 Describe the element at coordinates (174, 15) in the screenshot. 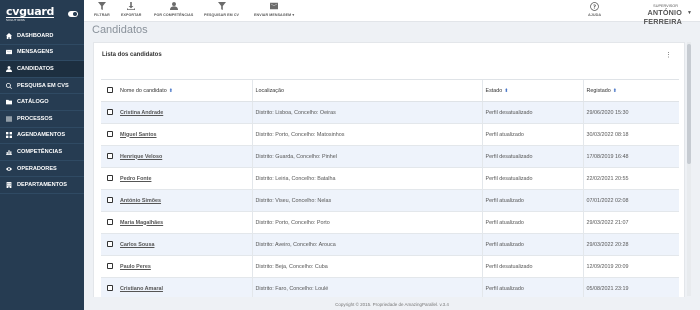

I see `by-competence-label: POR COMPETÊNCIAS` at that location.